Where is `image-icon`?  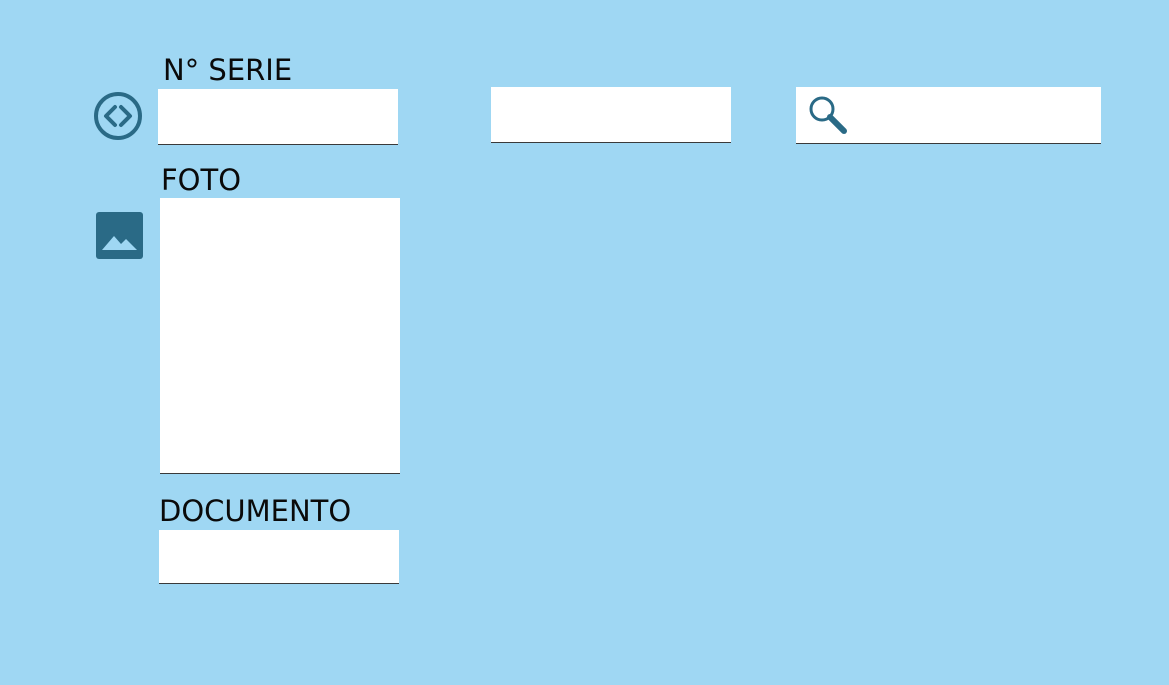 image-icon is located at coordinates (119, 235).